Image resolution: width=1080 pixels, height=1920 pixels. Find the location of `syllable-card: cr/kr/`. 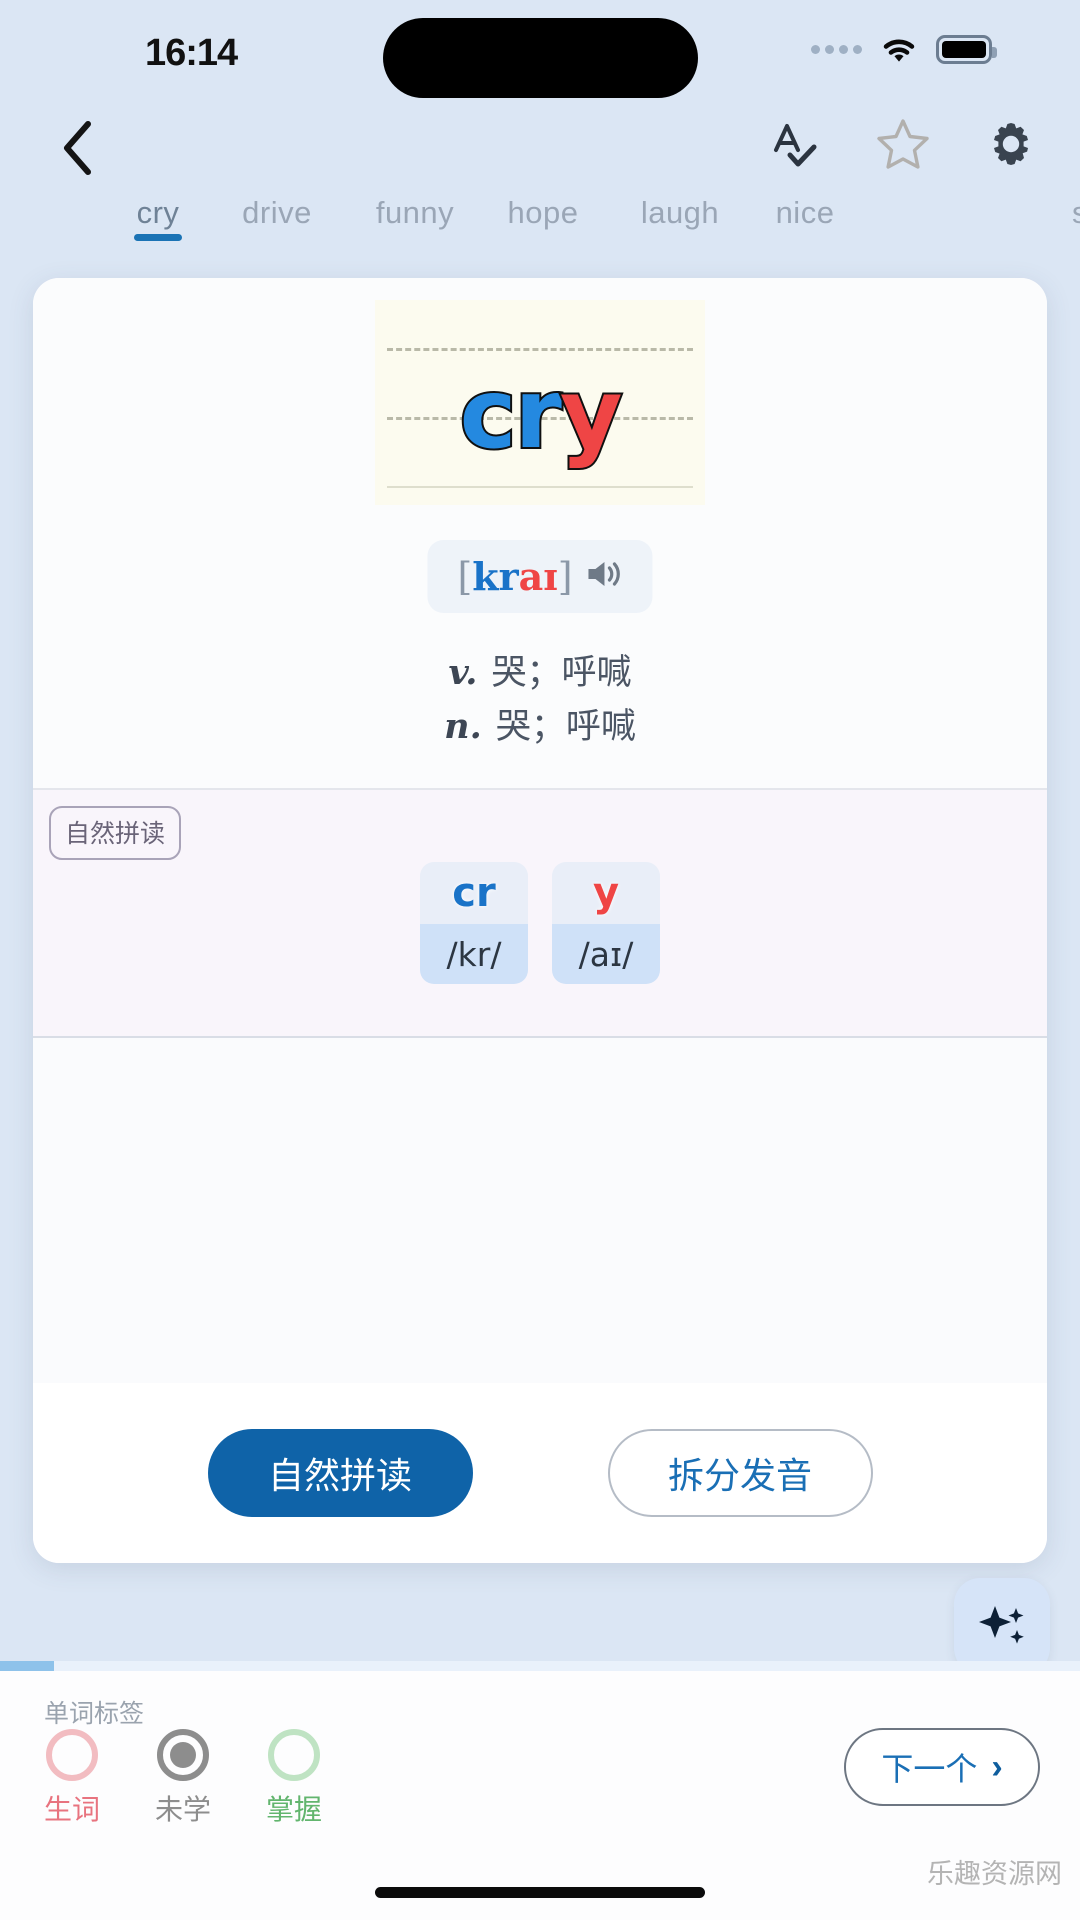

syllable-card: cr/kr/ is located at coordinates (474, 923).